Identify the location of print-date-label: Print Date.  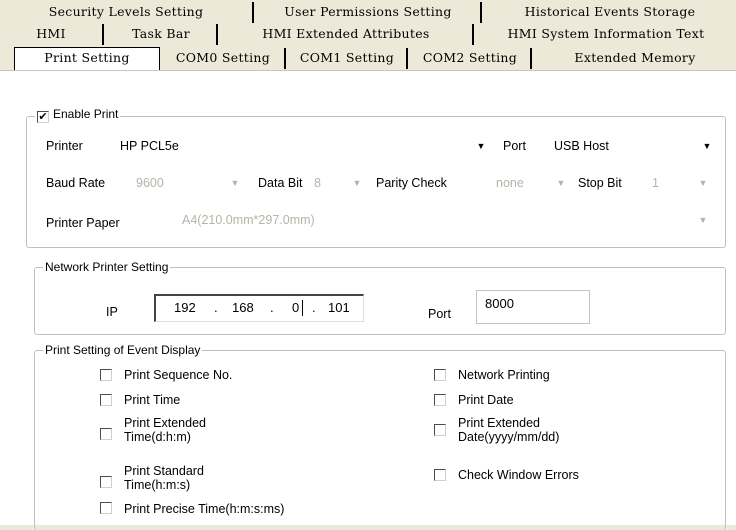
(486, 400).